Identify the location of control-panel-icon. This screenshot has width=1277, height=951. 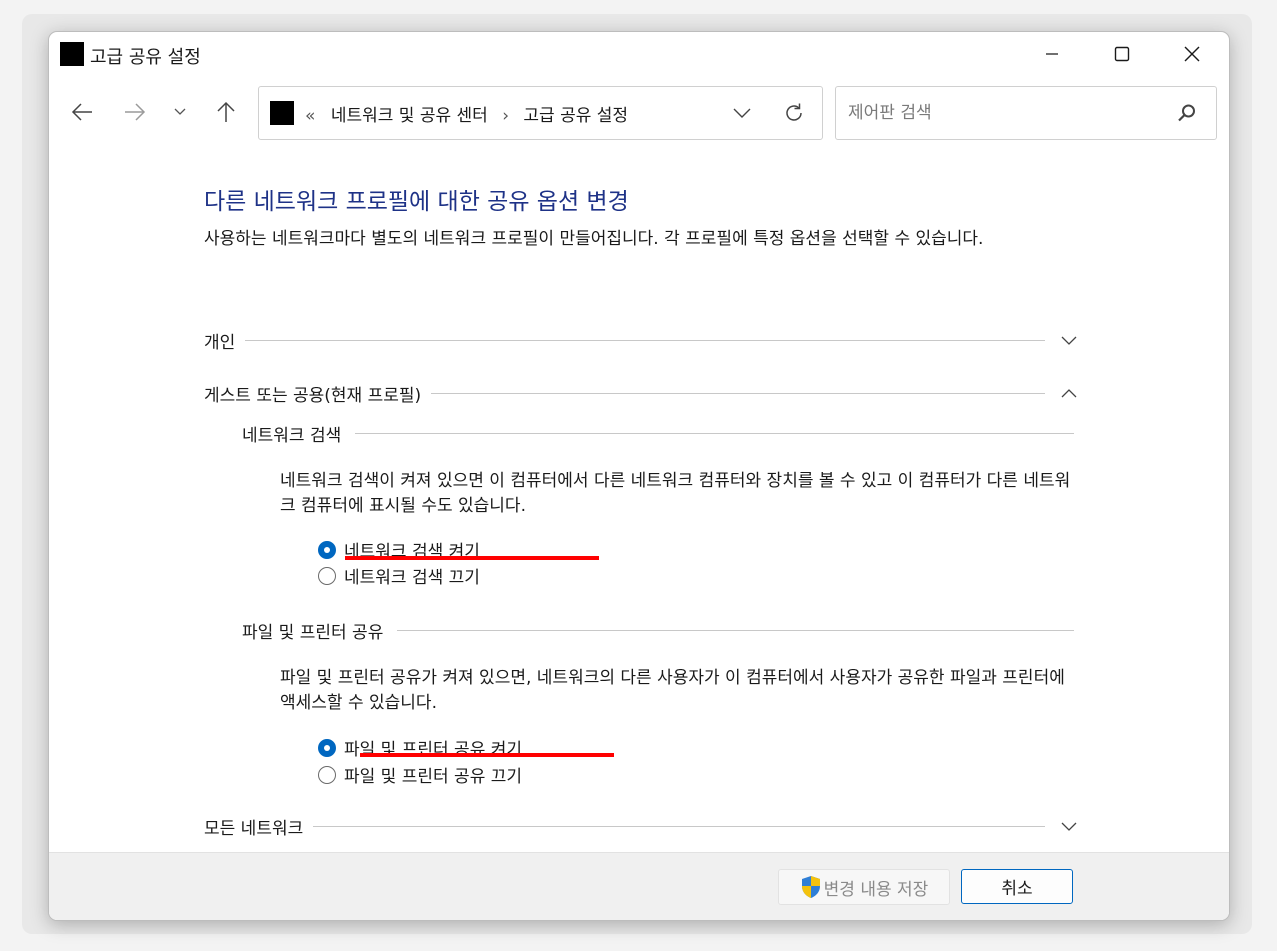
(282, 113).